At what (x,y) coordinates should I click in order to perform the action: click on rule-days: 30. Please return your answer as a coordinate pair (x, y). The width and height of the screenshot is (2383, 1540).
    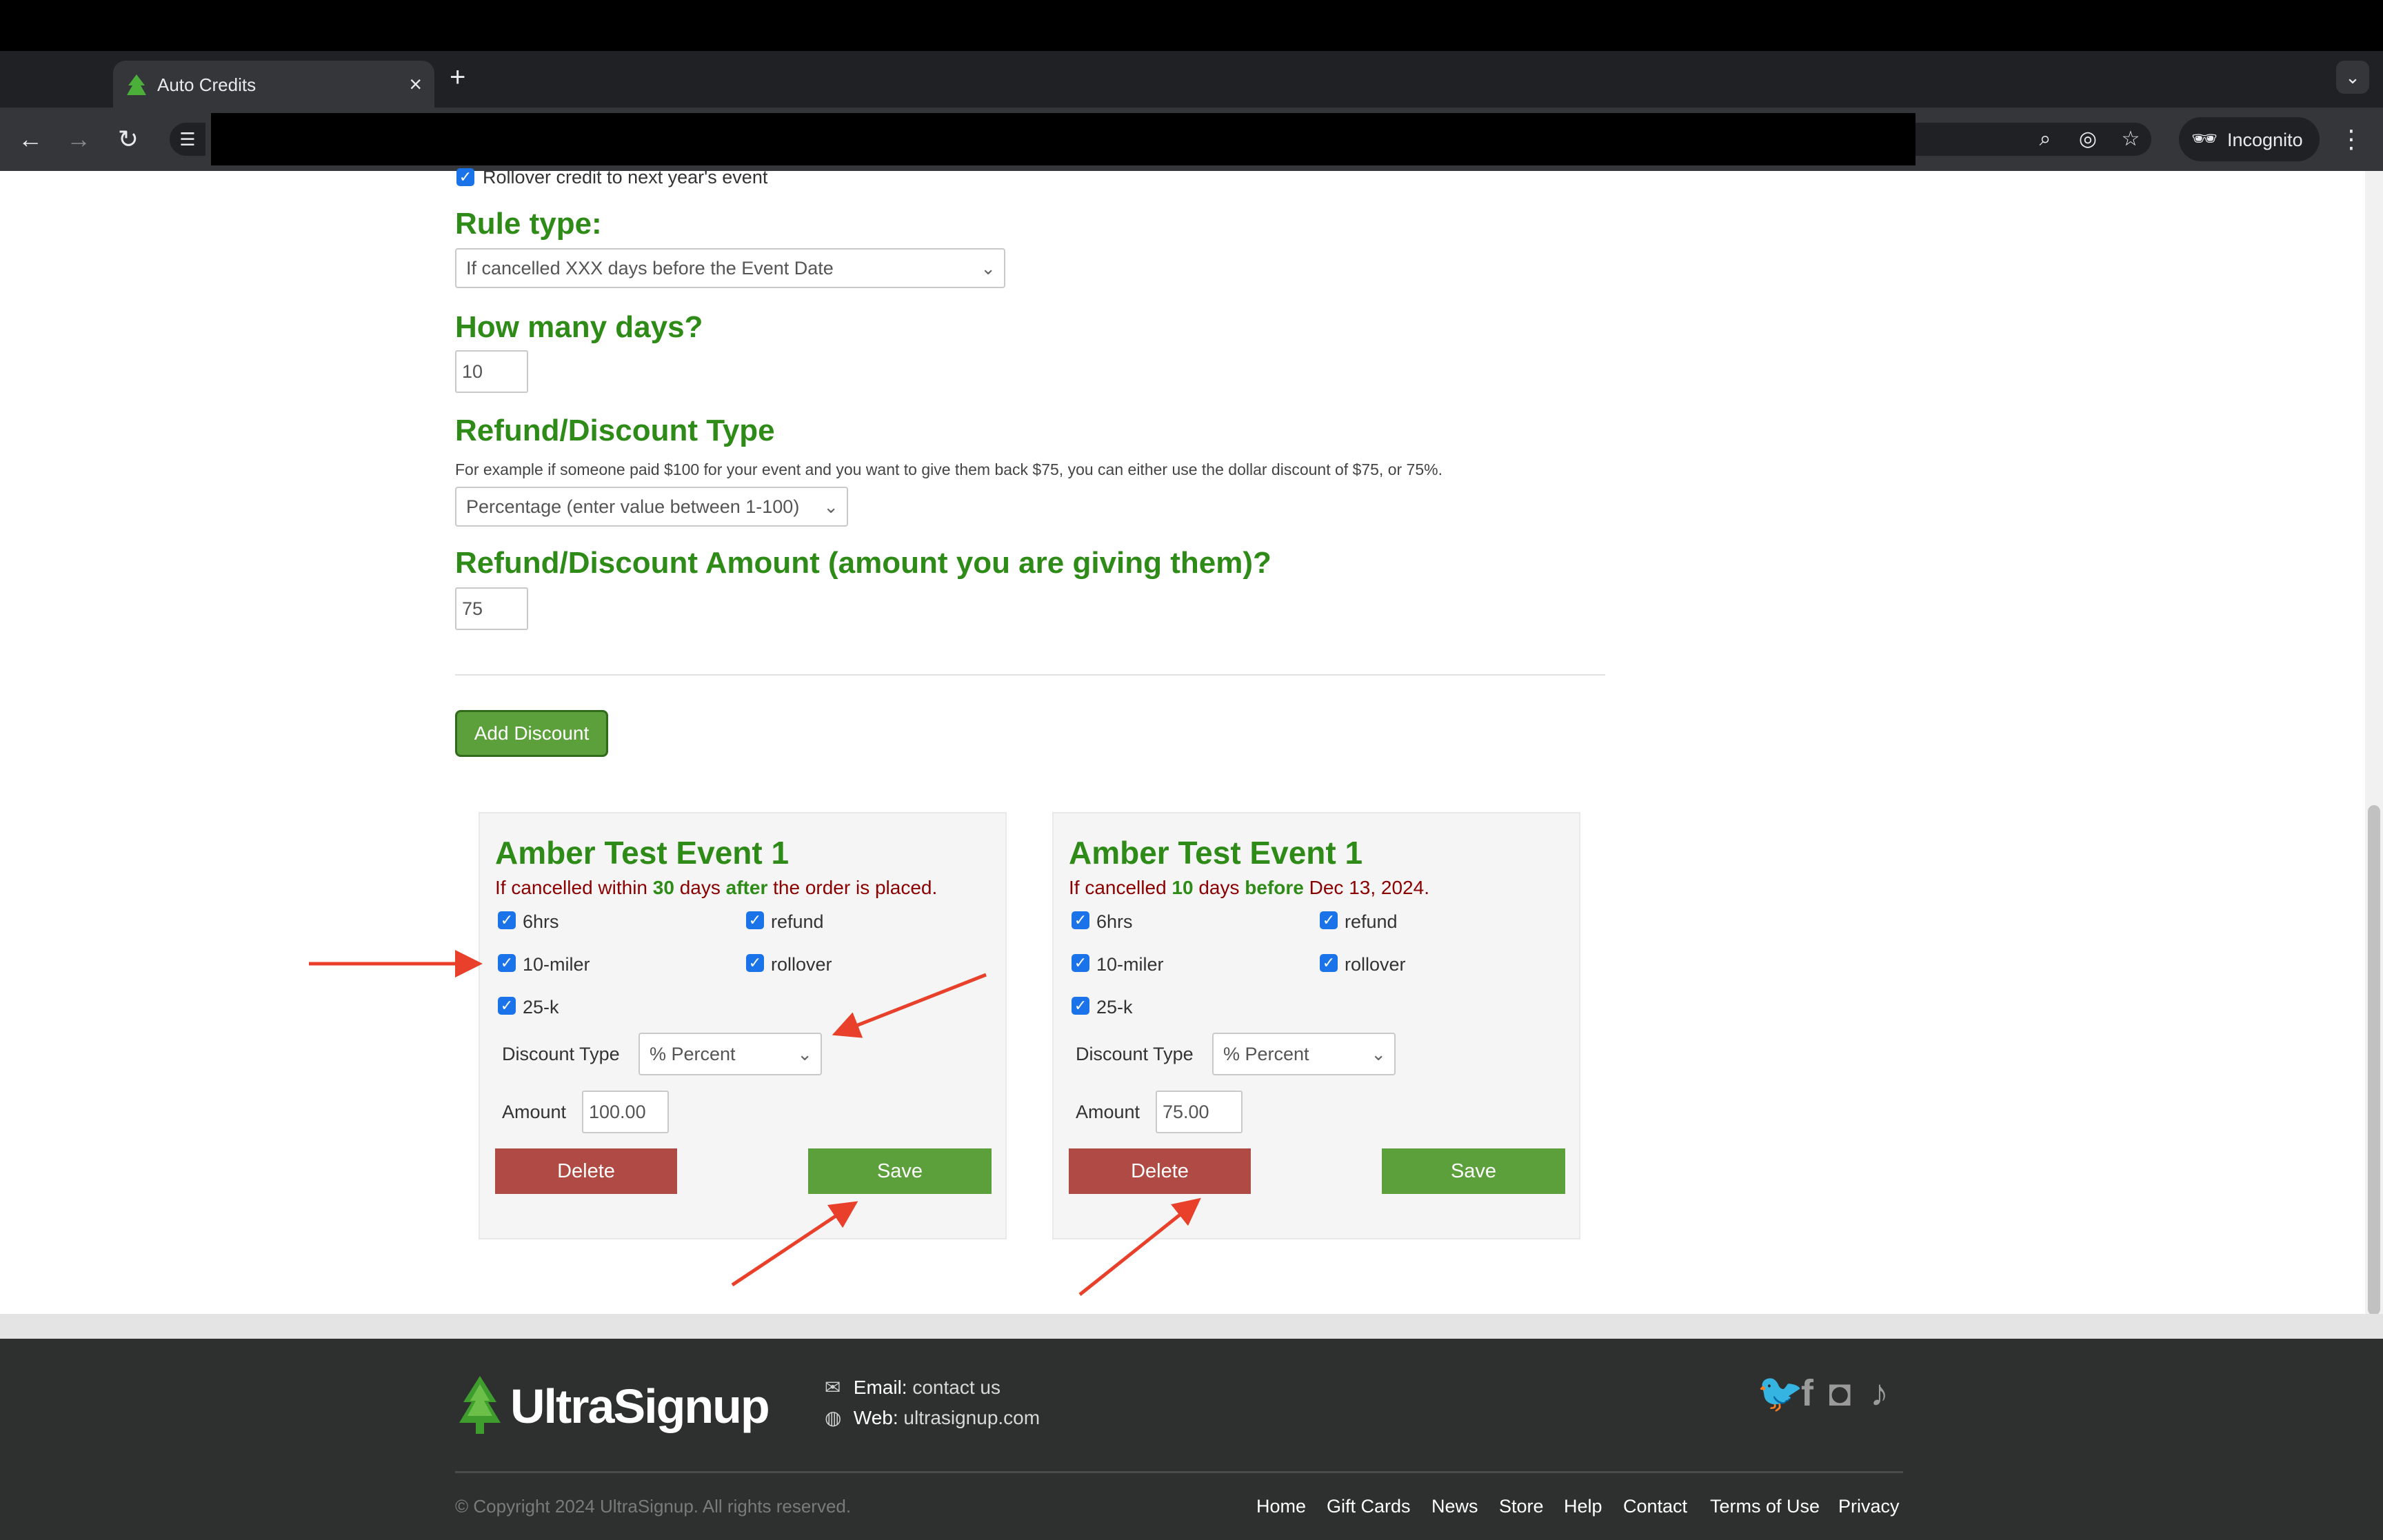
    Looking at the image, I should click on (663, 888).